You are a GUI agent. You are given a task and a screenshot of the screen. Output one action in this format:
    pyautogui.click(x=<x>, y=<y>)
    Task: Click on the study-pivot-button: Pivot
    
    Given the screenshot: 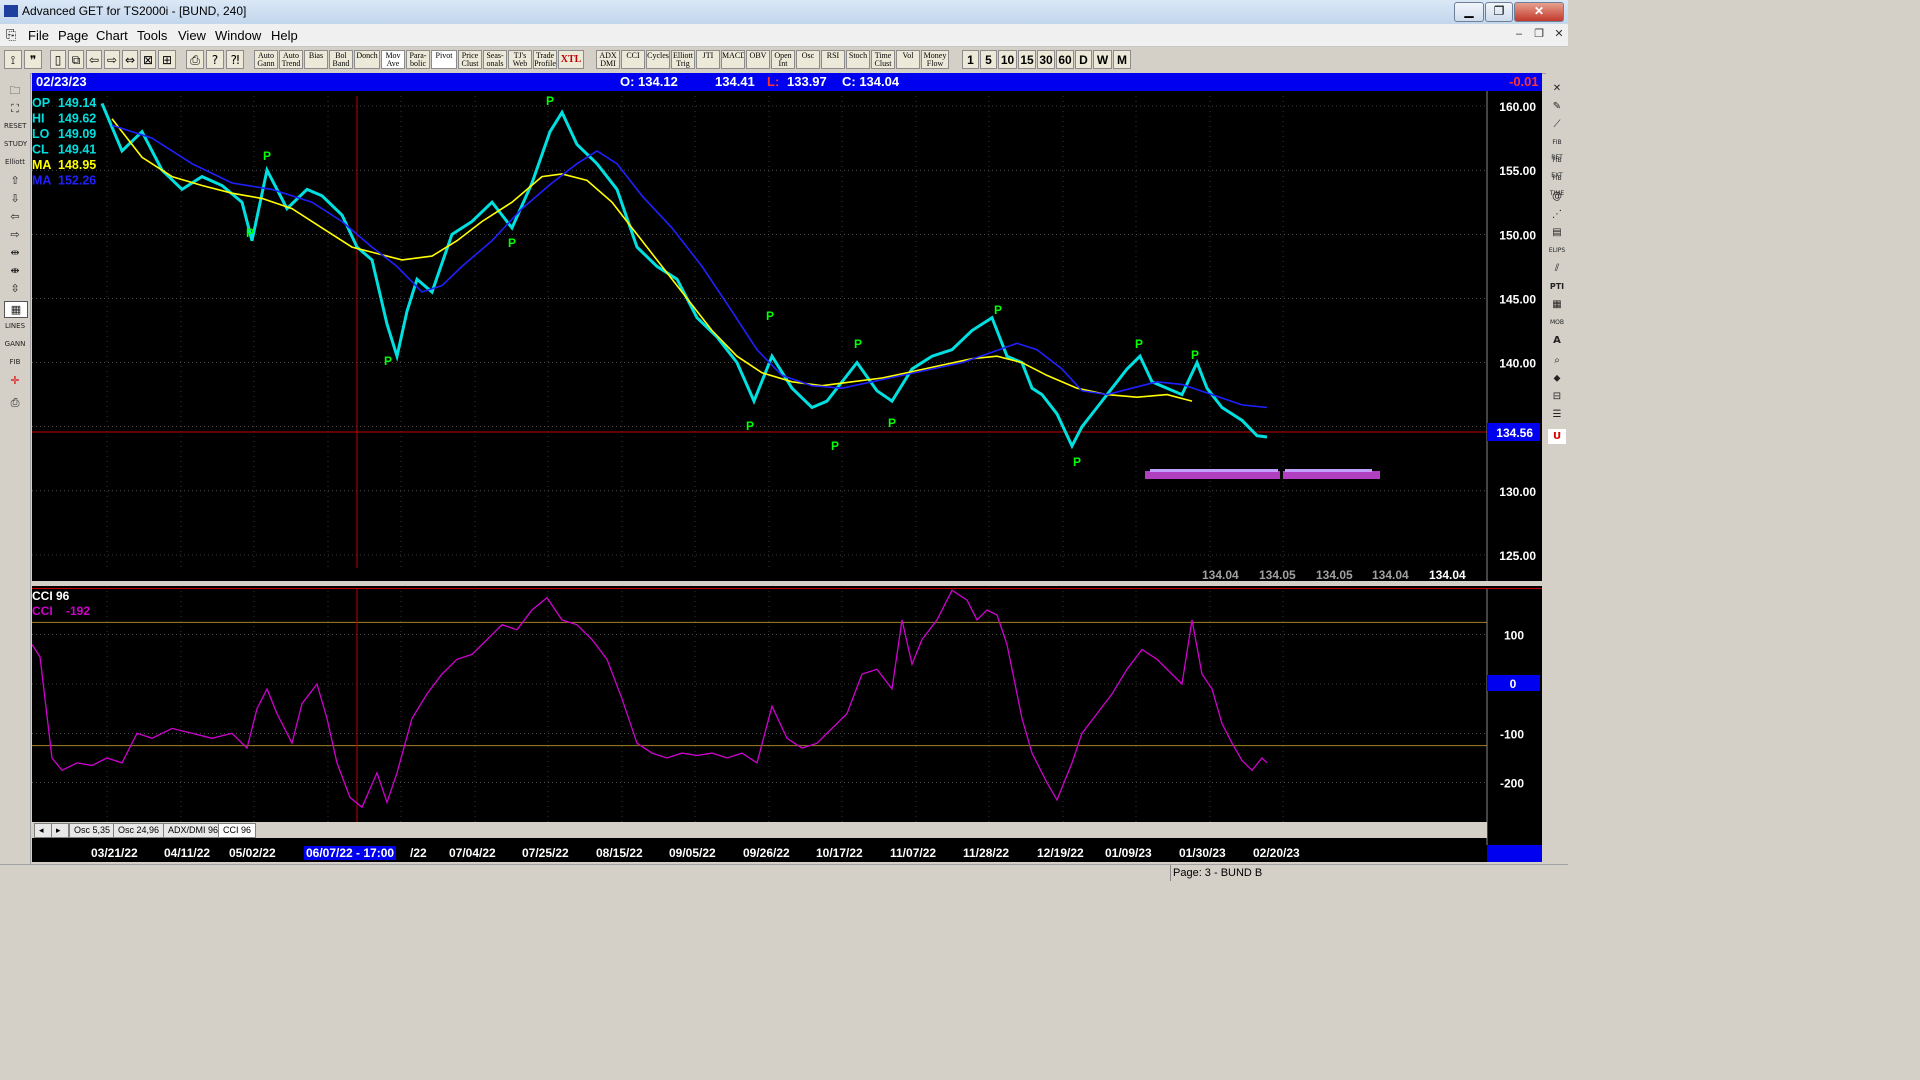 What is the action you would take?
    pyautogui.click(x=444, y=59)
    